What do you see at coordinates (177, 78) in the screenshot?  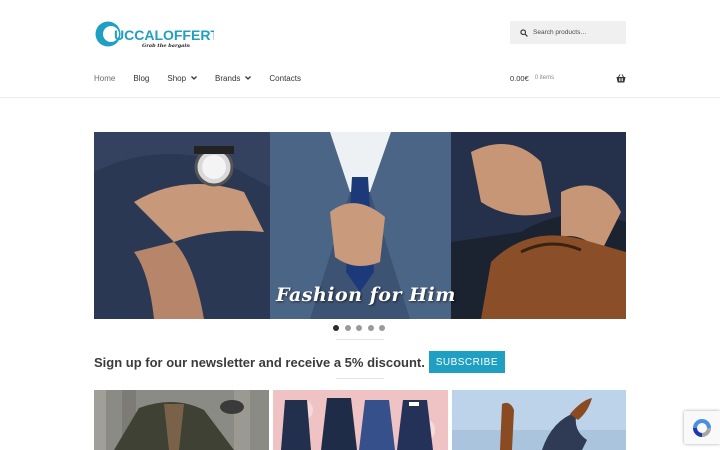 I see `nav-item-label: Shop` at bounding box center [177, 78].